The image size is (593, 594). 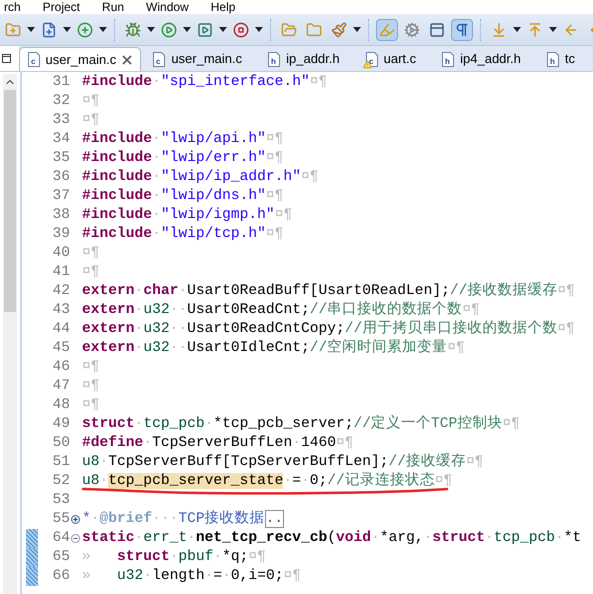 I want to click on menu-item: Run, so click(x=113, y=7).